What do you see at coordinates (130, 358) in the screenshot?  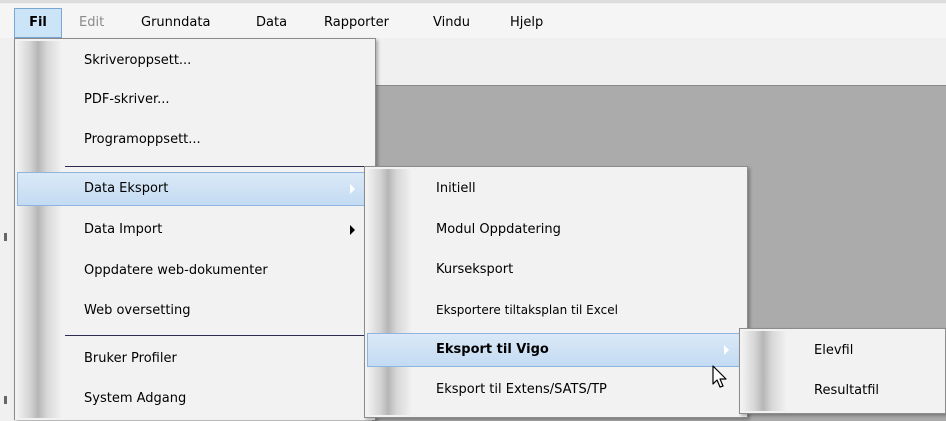 I see `menu-item-label: Bruker Profiler` at bounding box center [130, 358].